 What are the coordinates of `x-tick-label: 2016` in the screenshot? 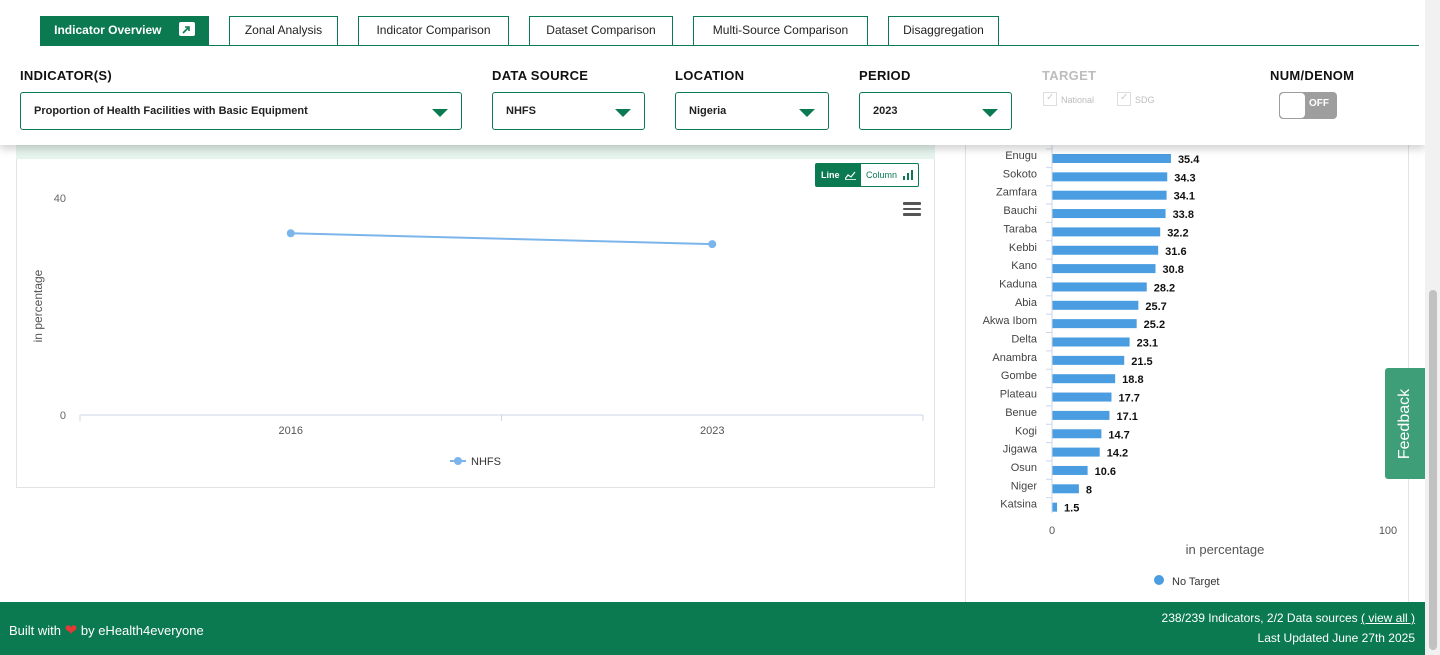 It's located at (291, 431).